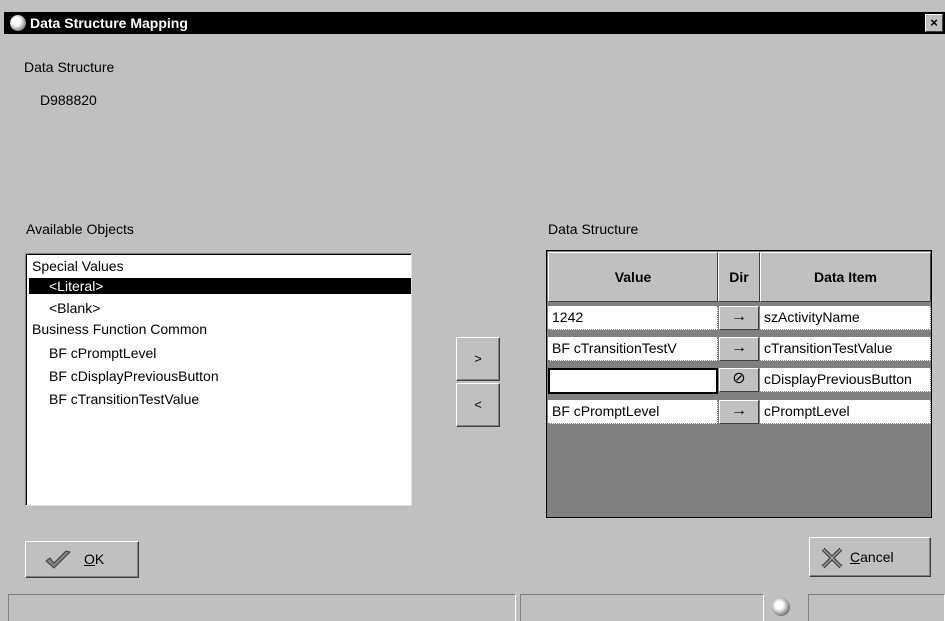 Image resolution: width=945 pixels, height=621 pixels. I want to click on cancel-button: Cancel, so click(870, 557).